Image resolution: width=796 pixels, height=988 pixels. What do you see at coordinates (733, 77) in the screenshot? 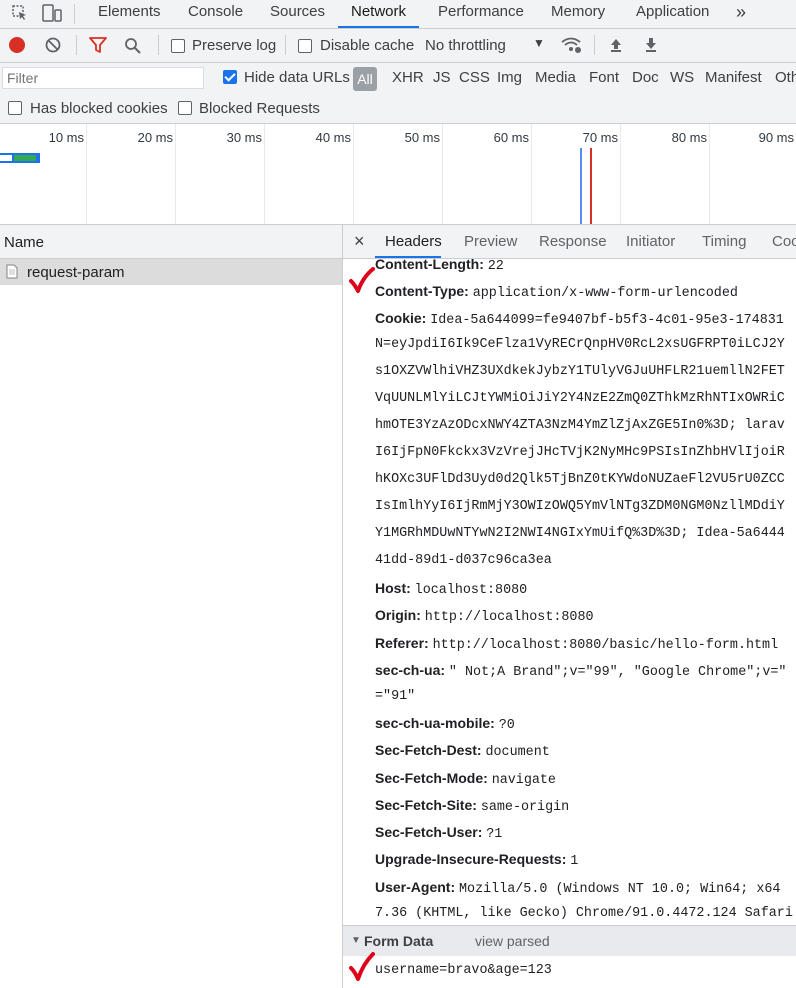
I see `type-filter-manifest: Manifest` at bounding box center [733, 77].